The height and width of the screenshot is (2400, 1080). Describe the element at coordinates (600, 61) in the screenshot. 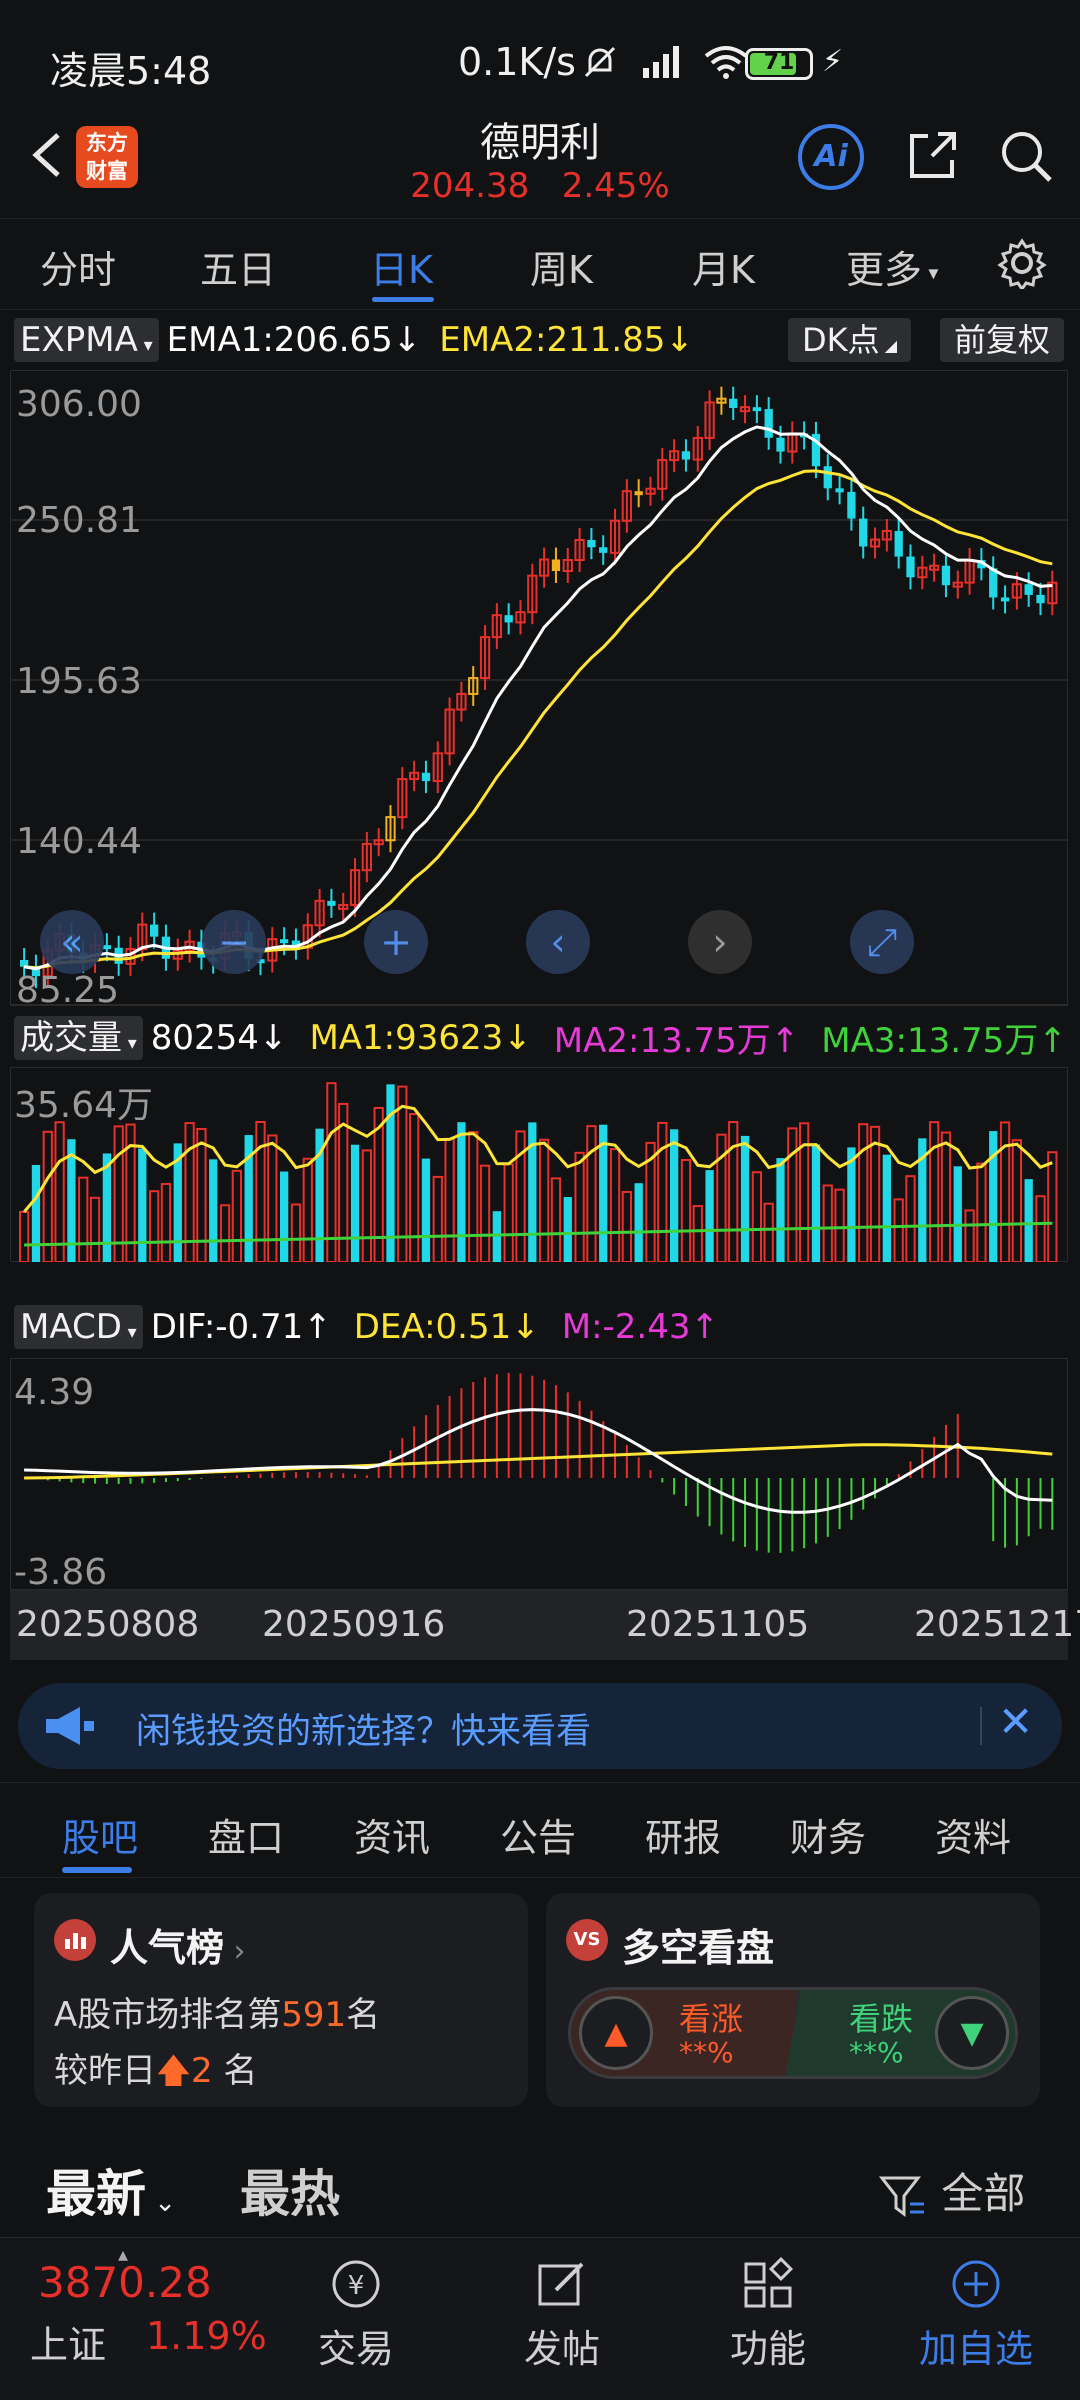

I see `mute-icon` at that location.